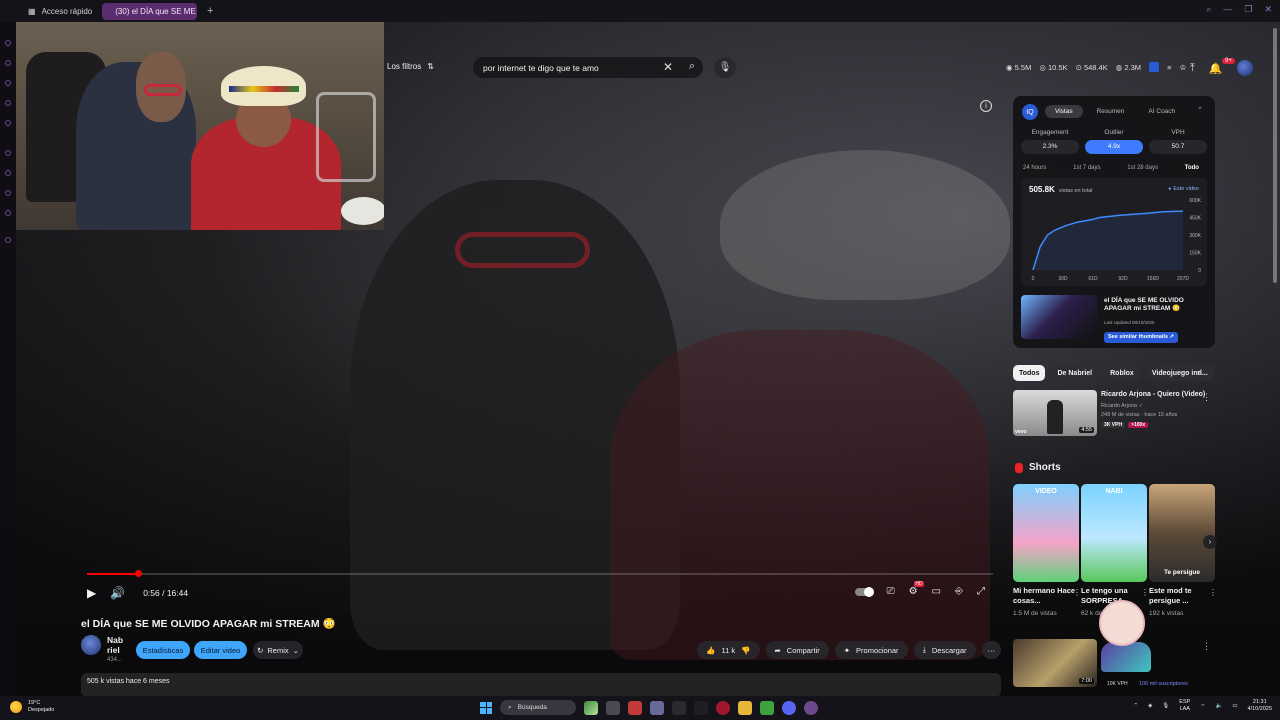 The image size is (1280, 720). I want to click on extension-icon, so click(1154, 67).